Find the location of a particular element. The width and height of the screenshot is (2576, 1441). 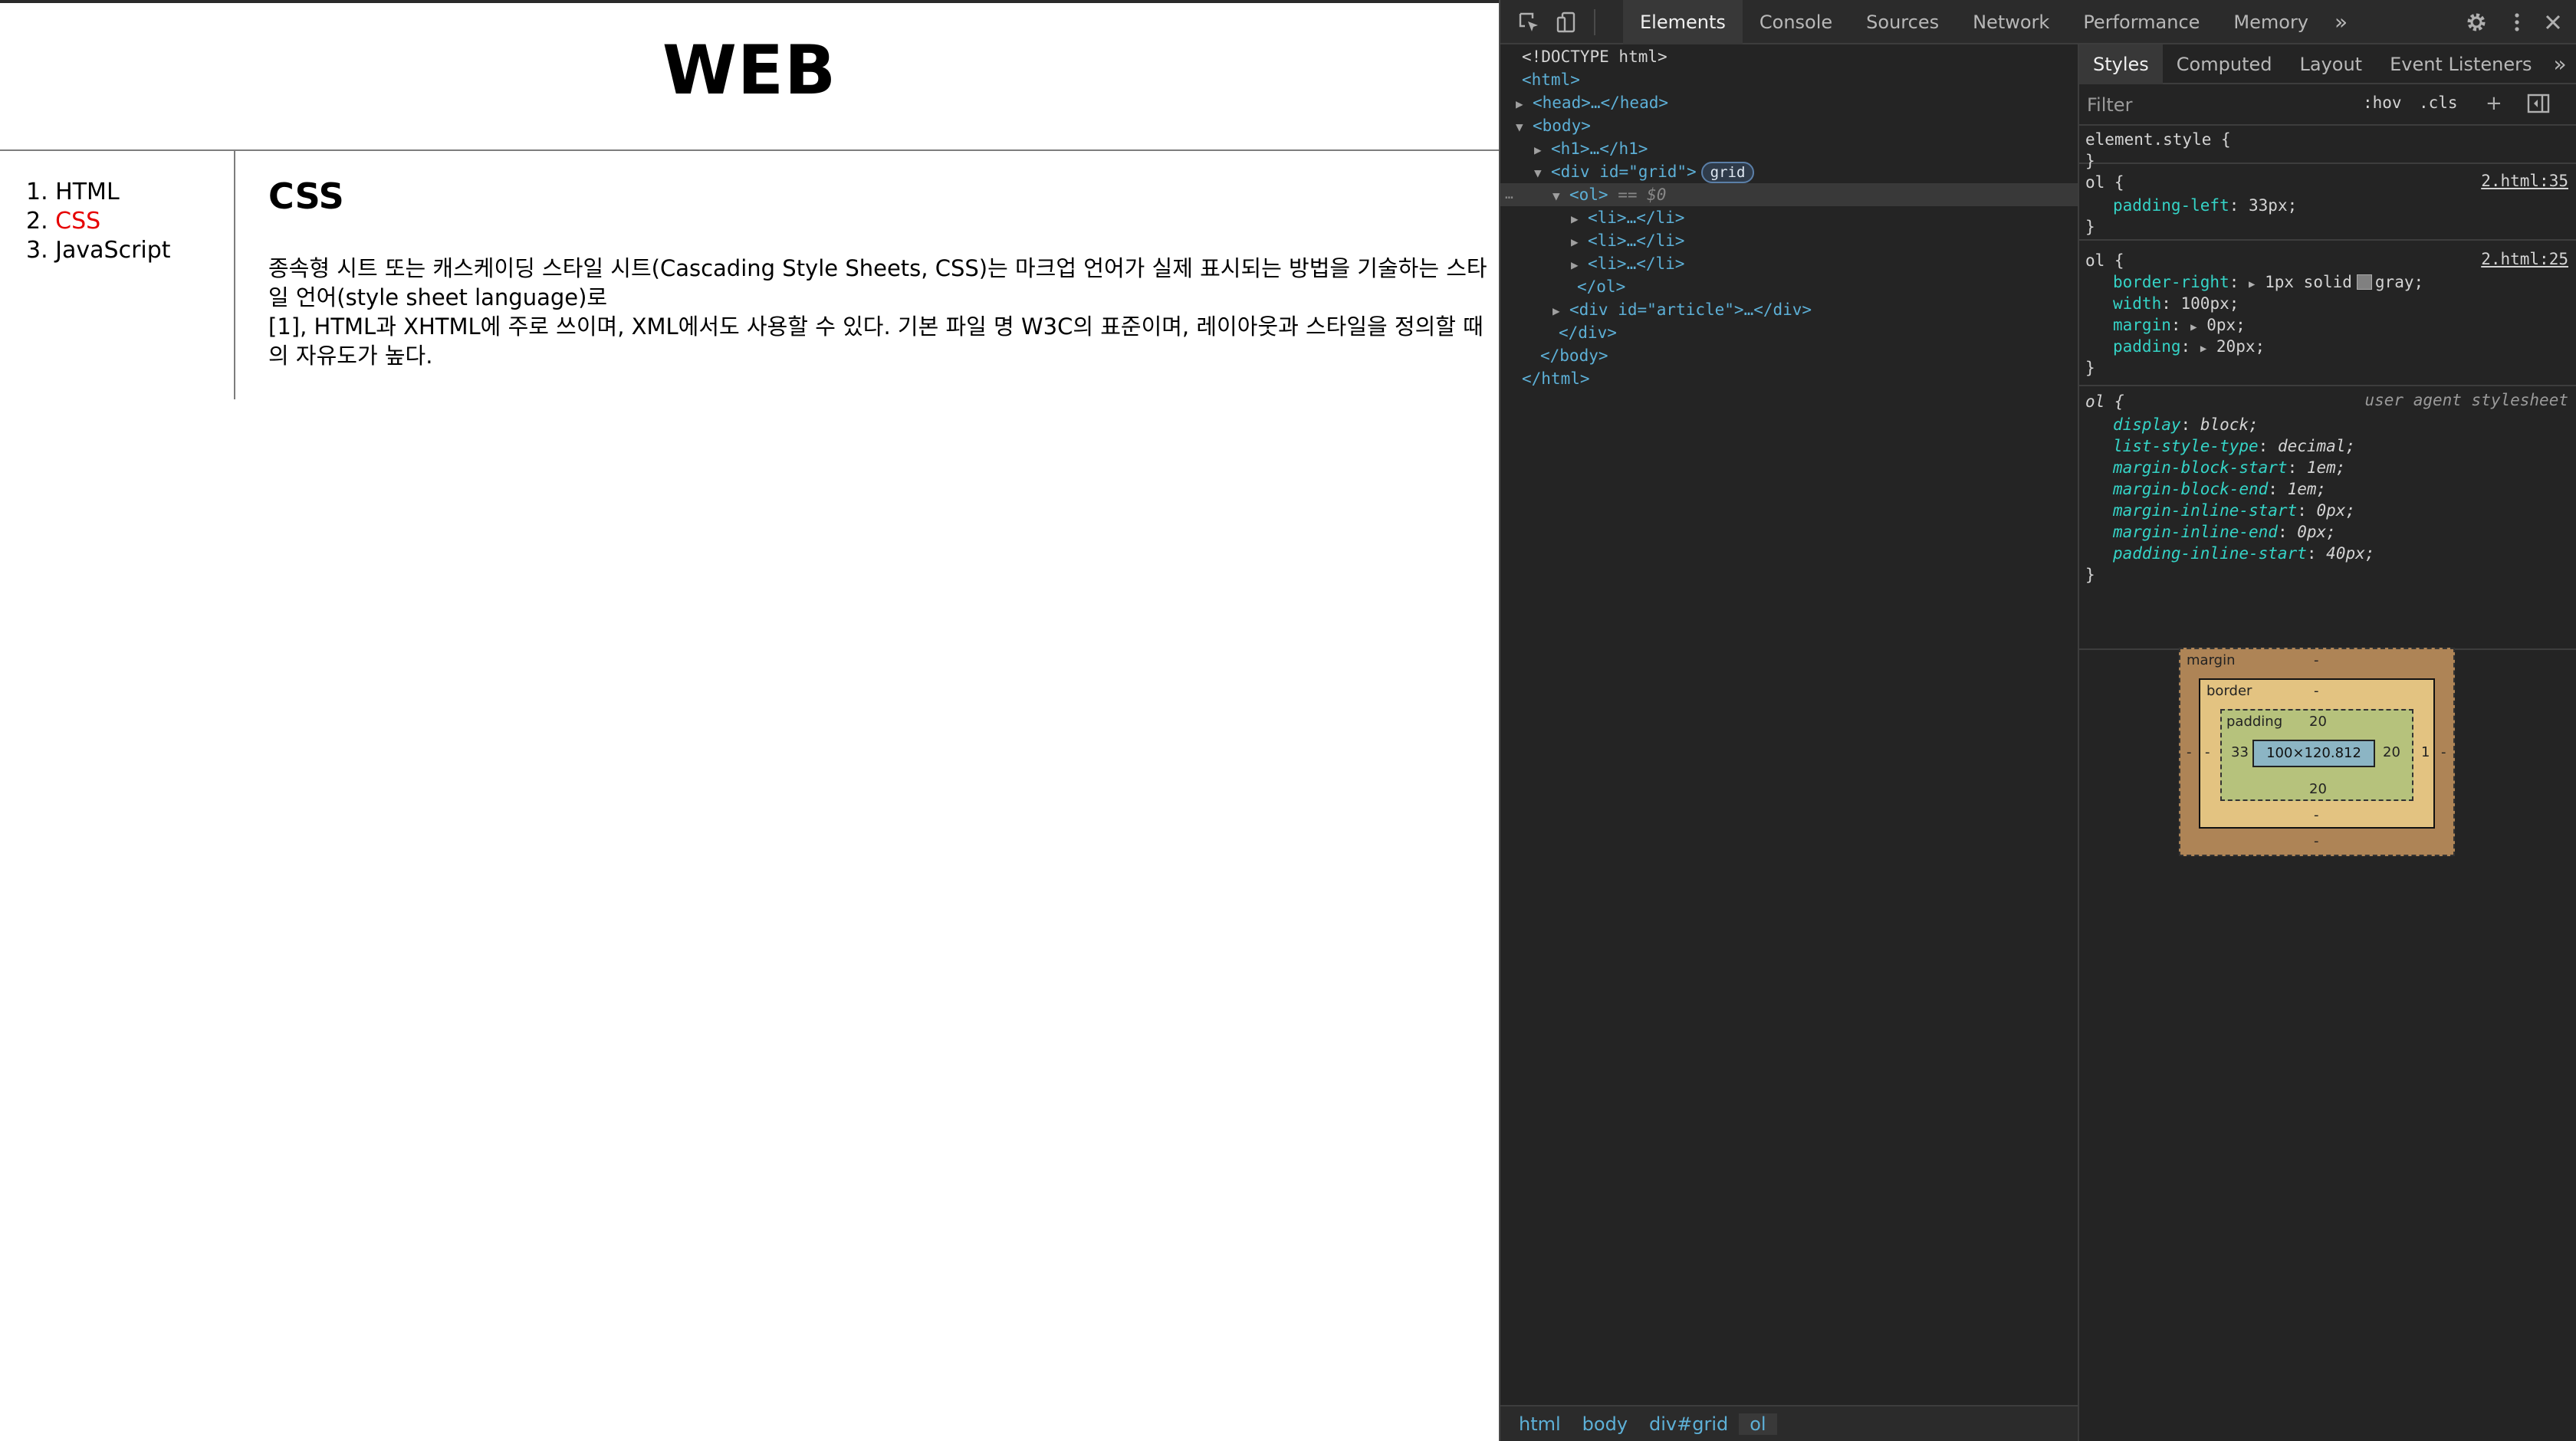

margin-bottom-value: - is located at coordinates (2317, 841).